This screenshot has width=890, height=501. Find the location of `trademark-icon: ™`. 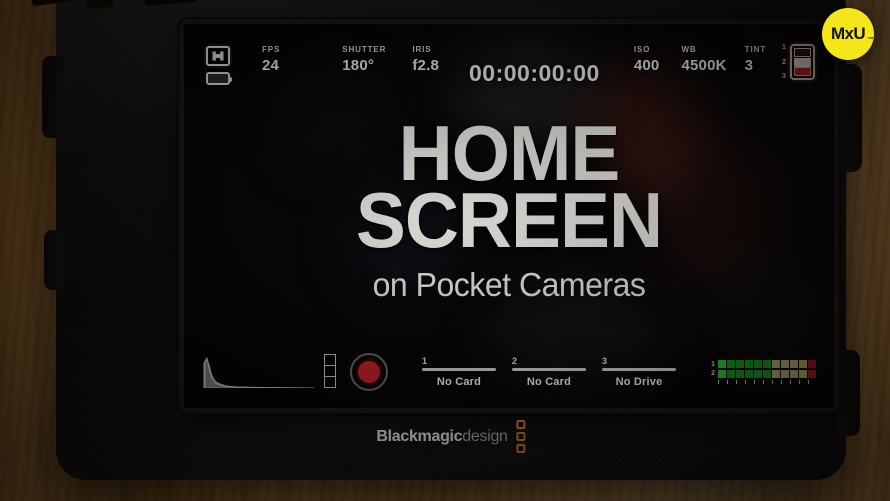

trademark-icon: ™ is located at coordinates (870, 40).